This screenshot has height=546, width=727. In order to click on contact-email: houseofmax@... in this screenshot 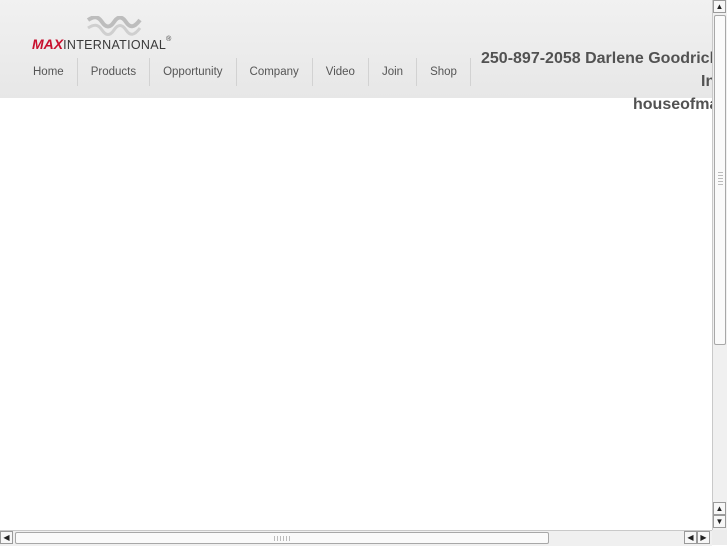, I will do `click(672, 103)`.